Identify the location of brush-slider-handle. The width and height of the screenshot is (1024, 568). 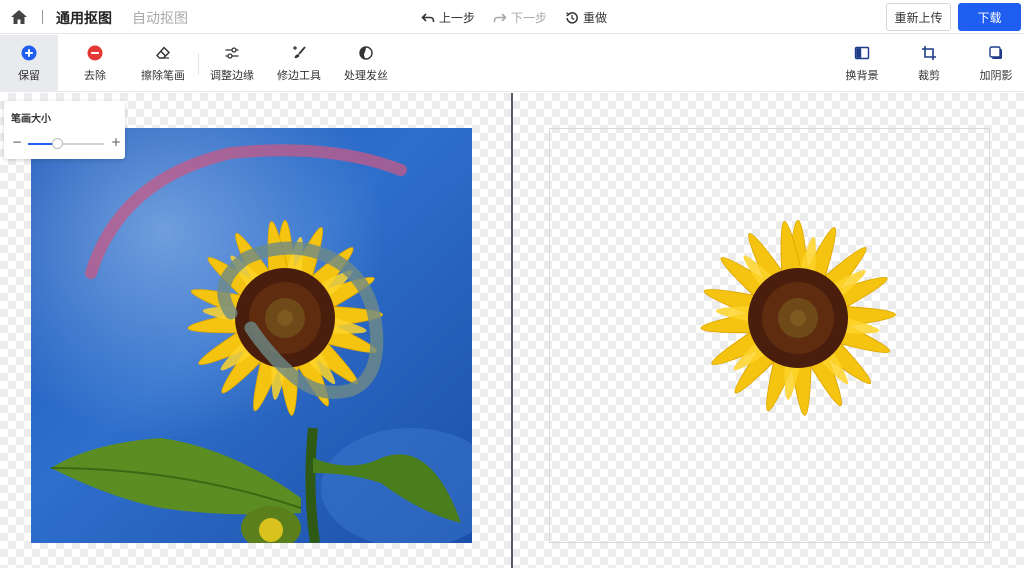
(57, 143).